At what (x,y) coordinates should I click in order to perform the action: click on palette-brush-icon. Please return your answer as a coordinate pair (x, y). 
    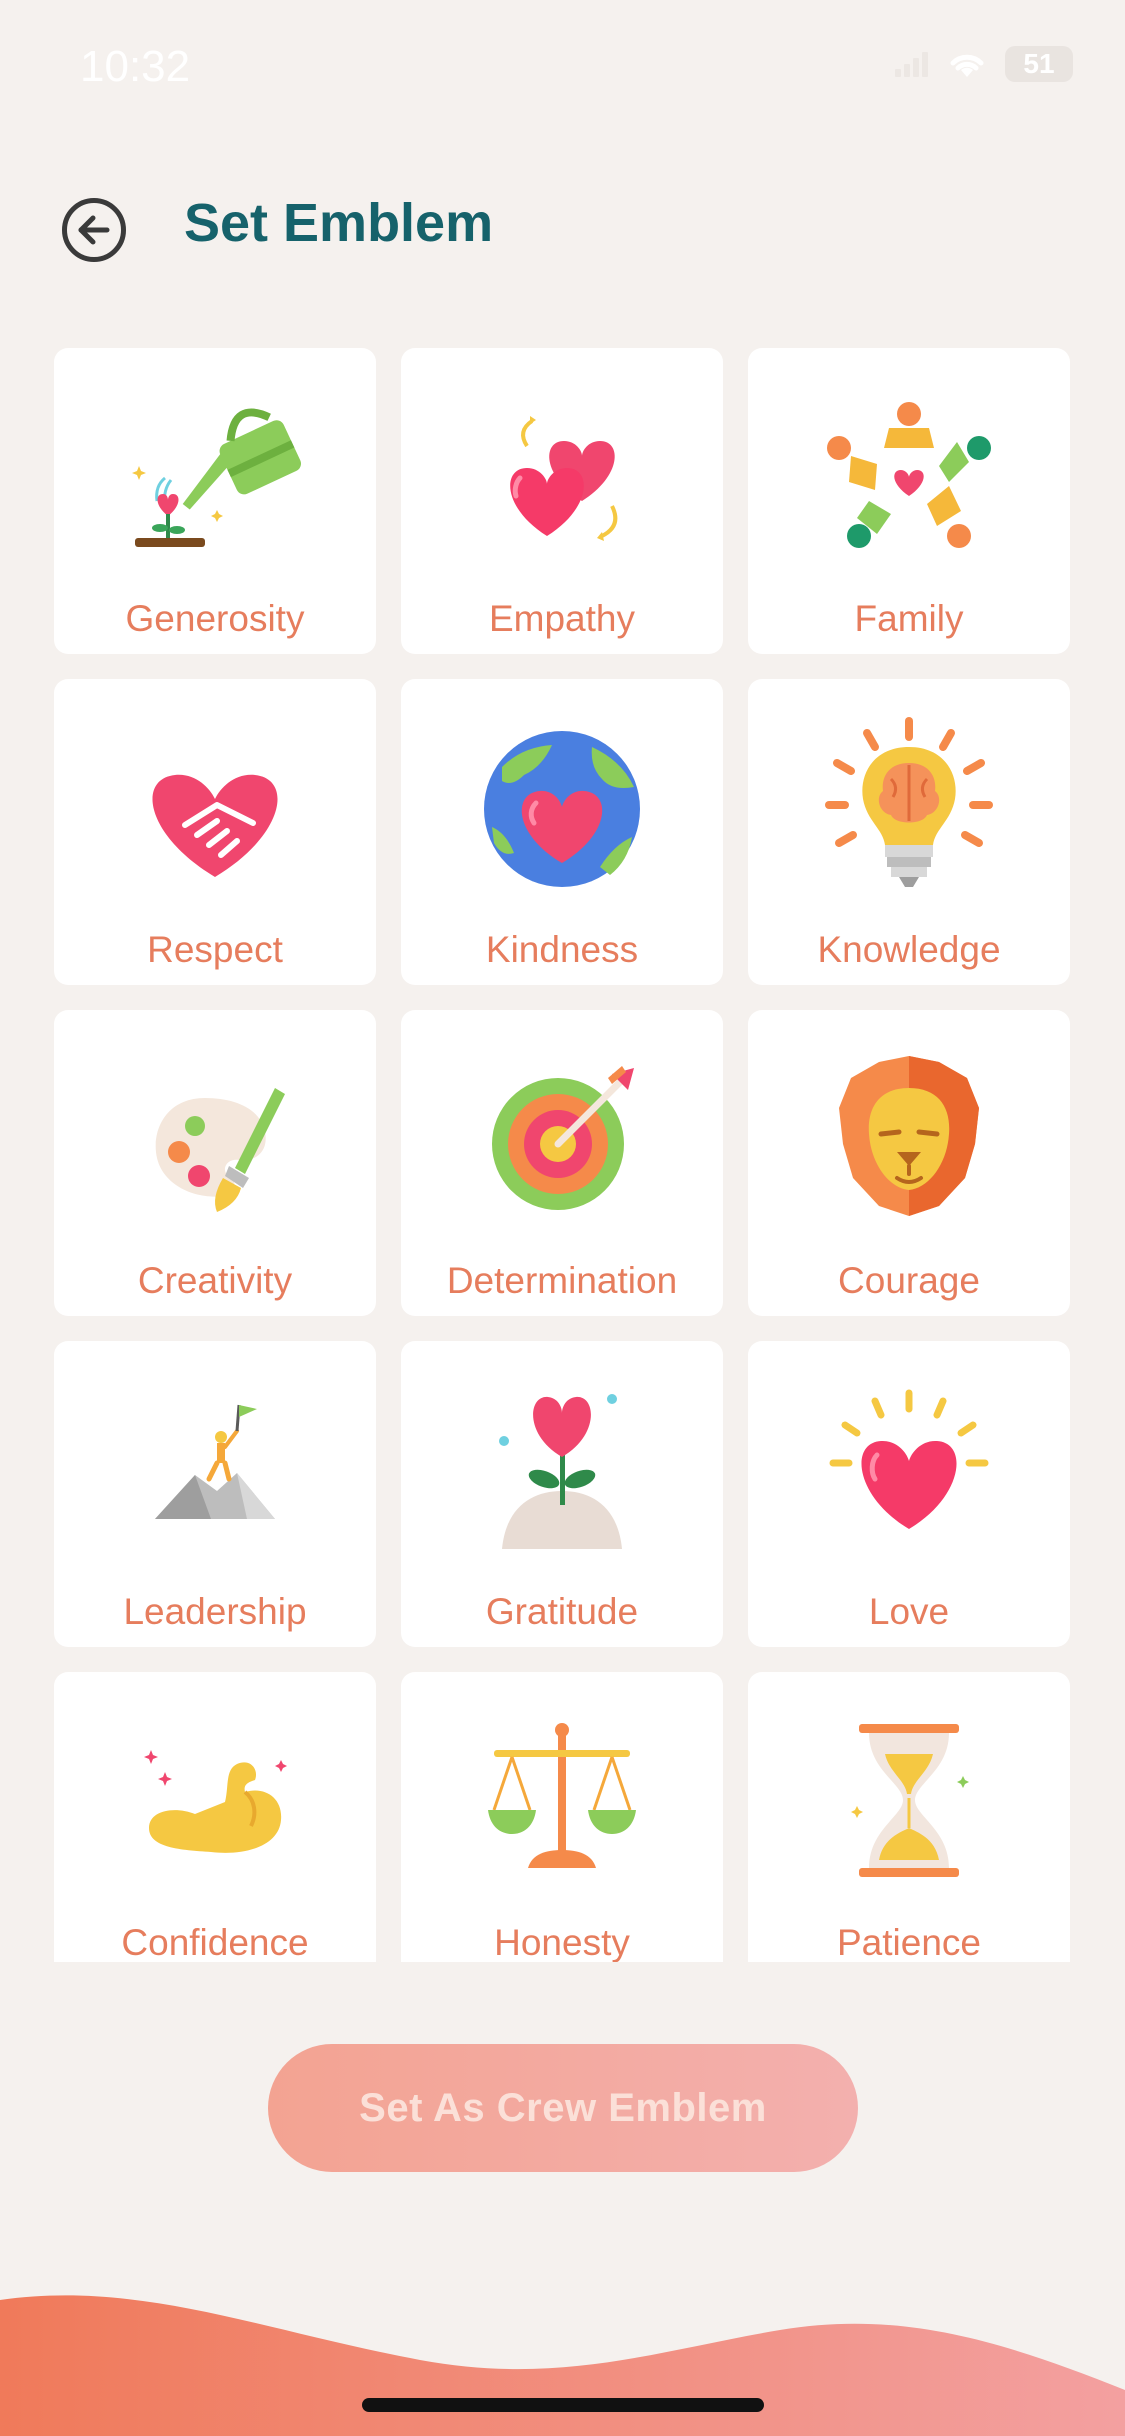
    Looking at the image, I should click on (215, 1138).